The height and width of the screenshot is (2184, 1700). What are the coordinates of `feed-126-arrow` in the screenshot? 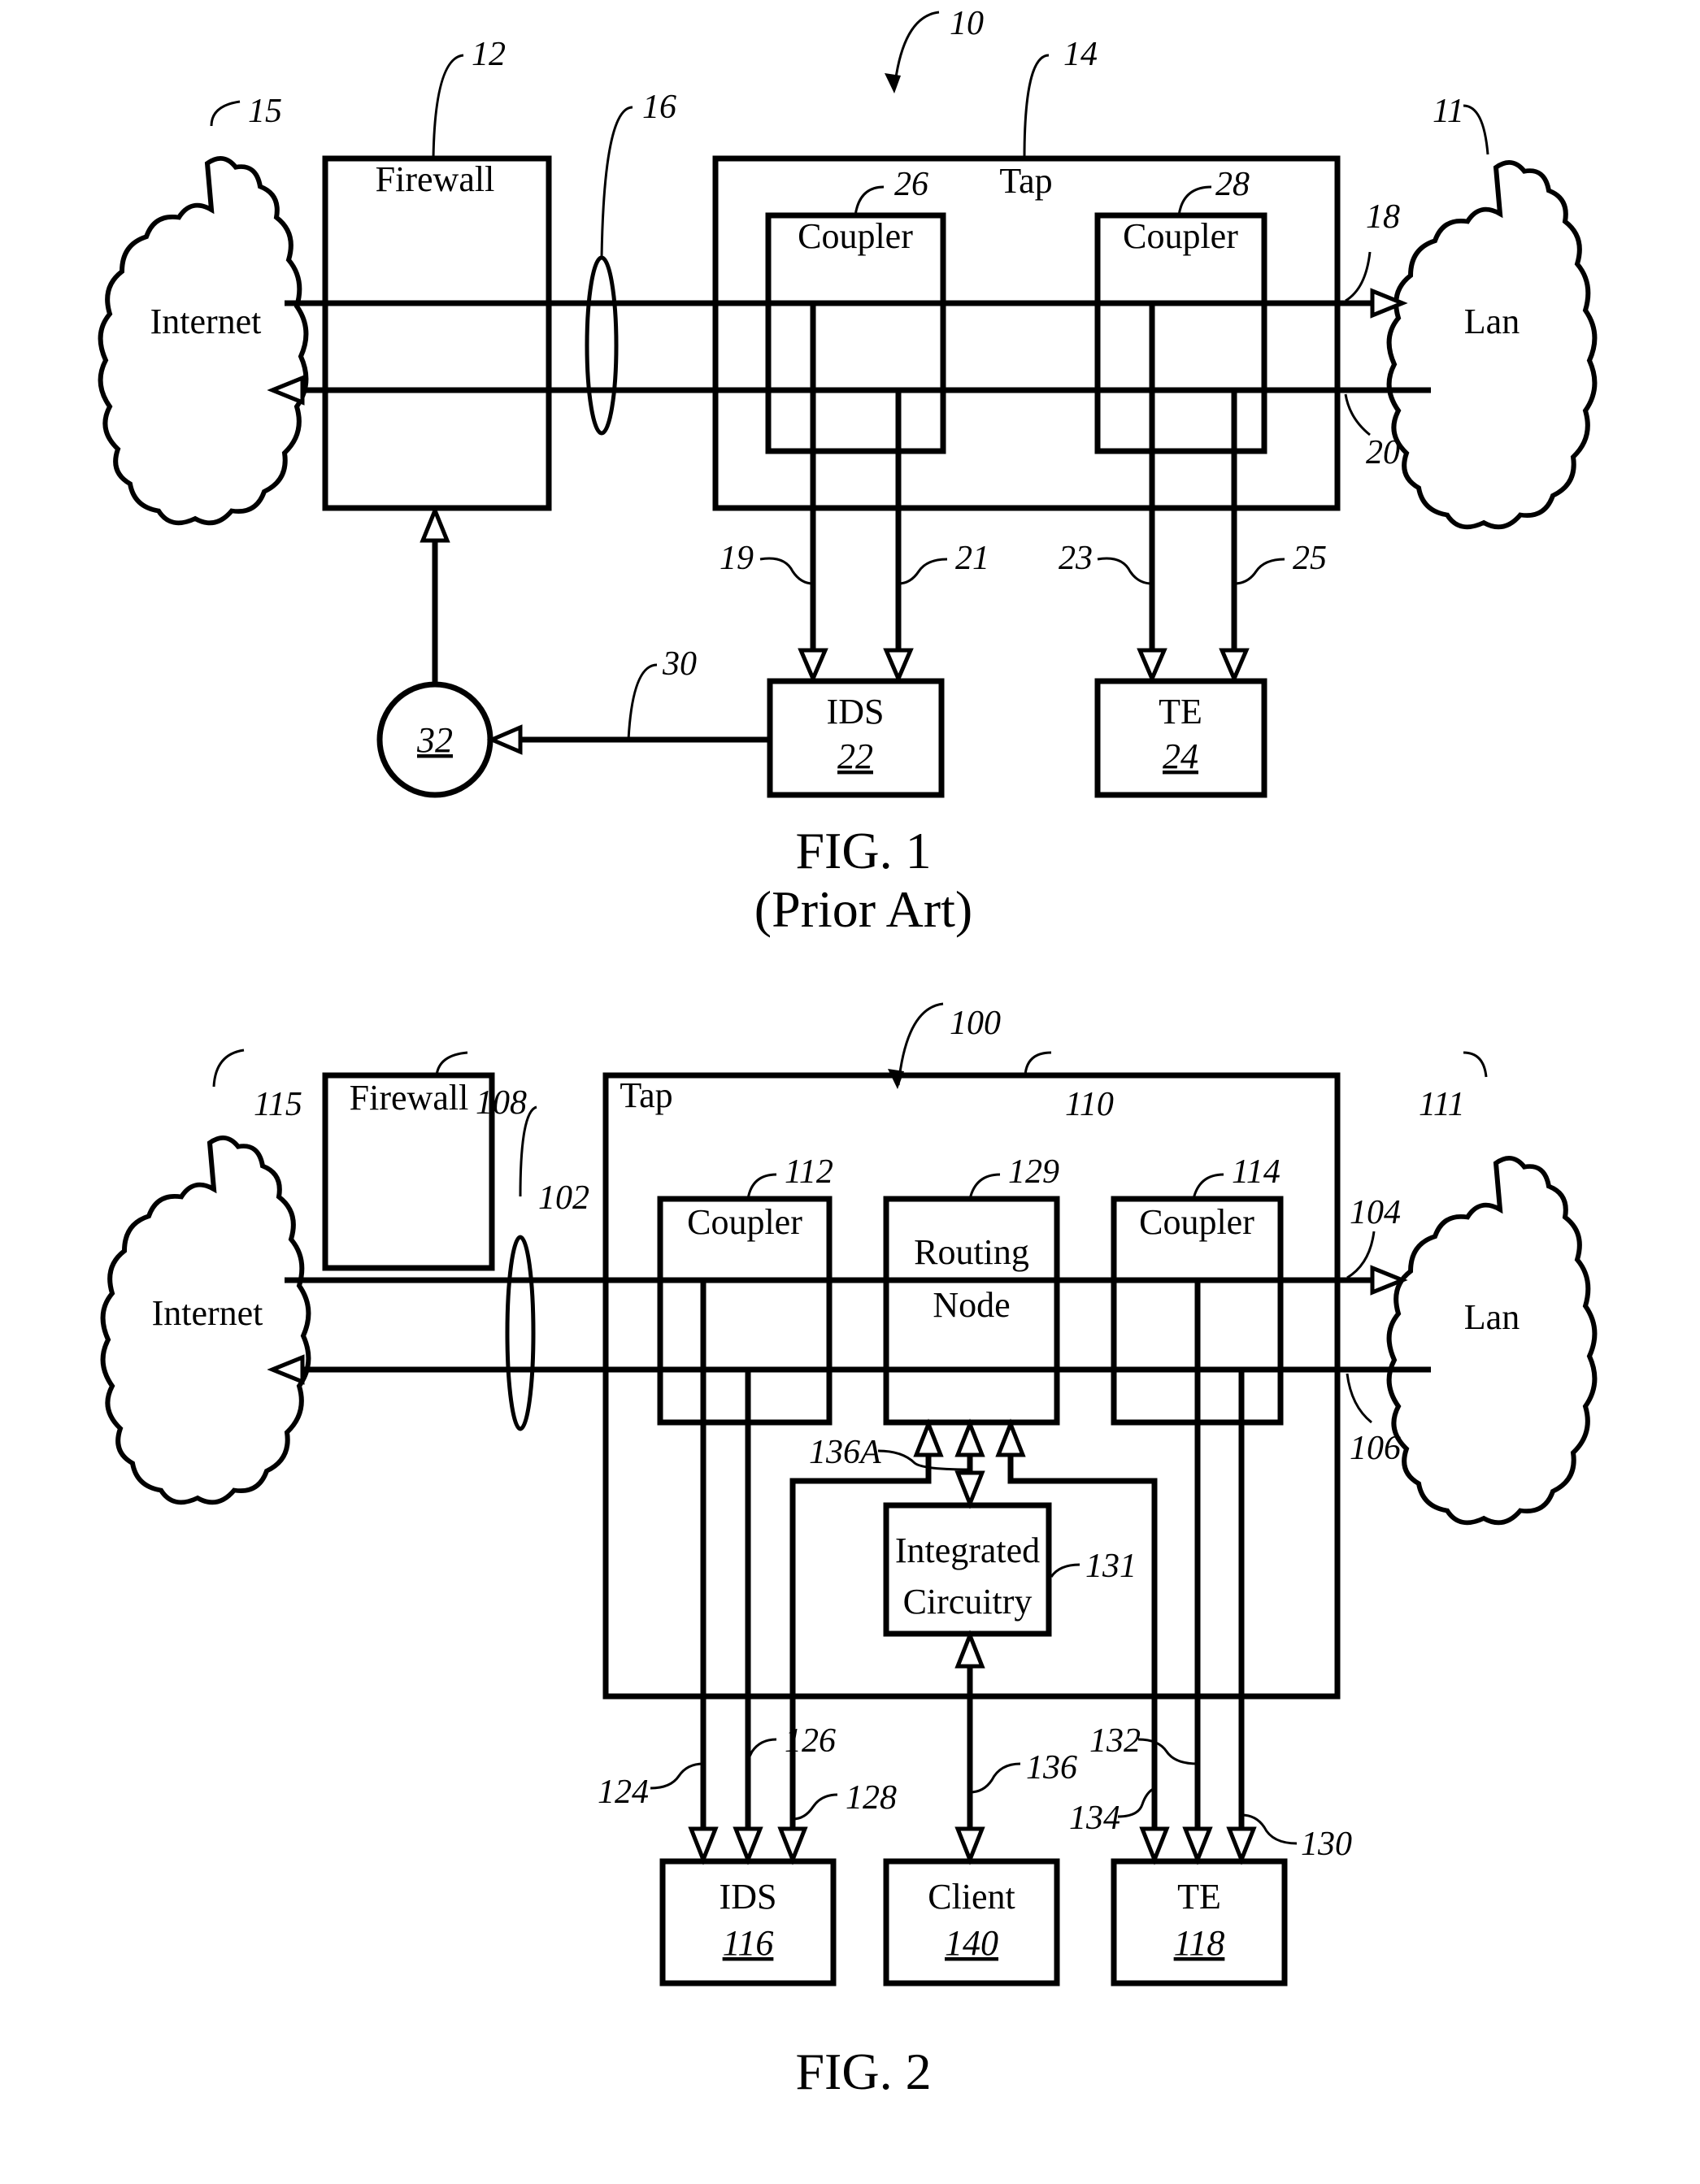 It's located at (748, 1846).